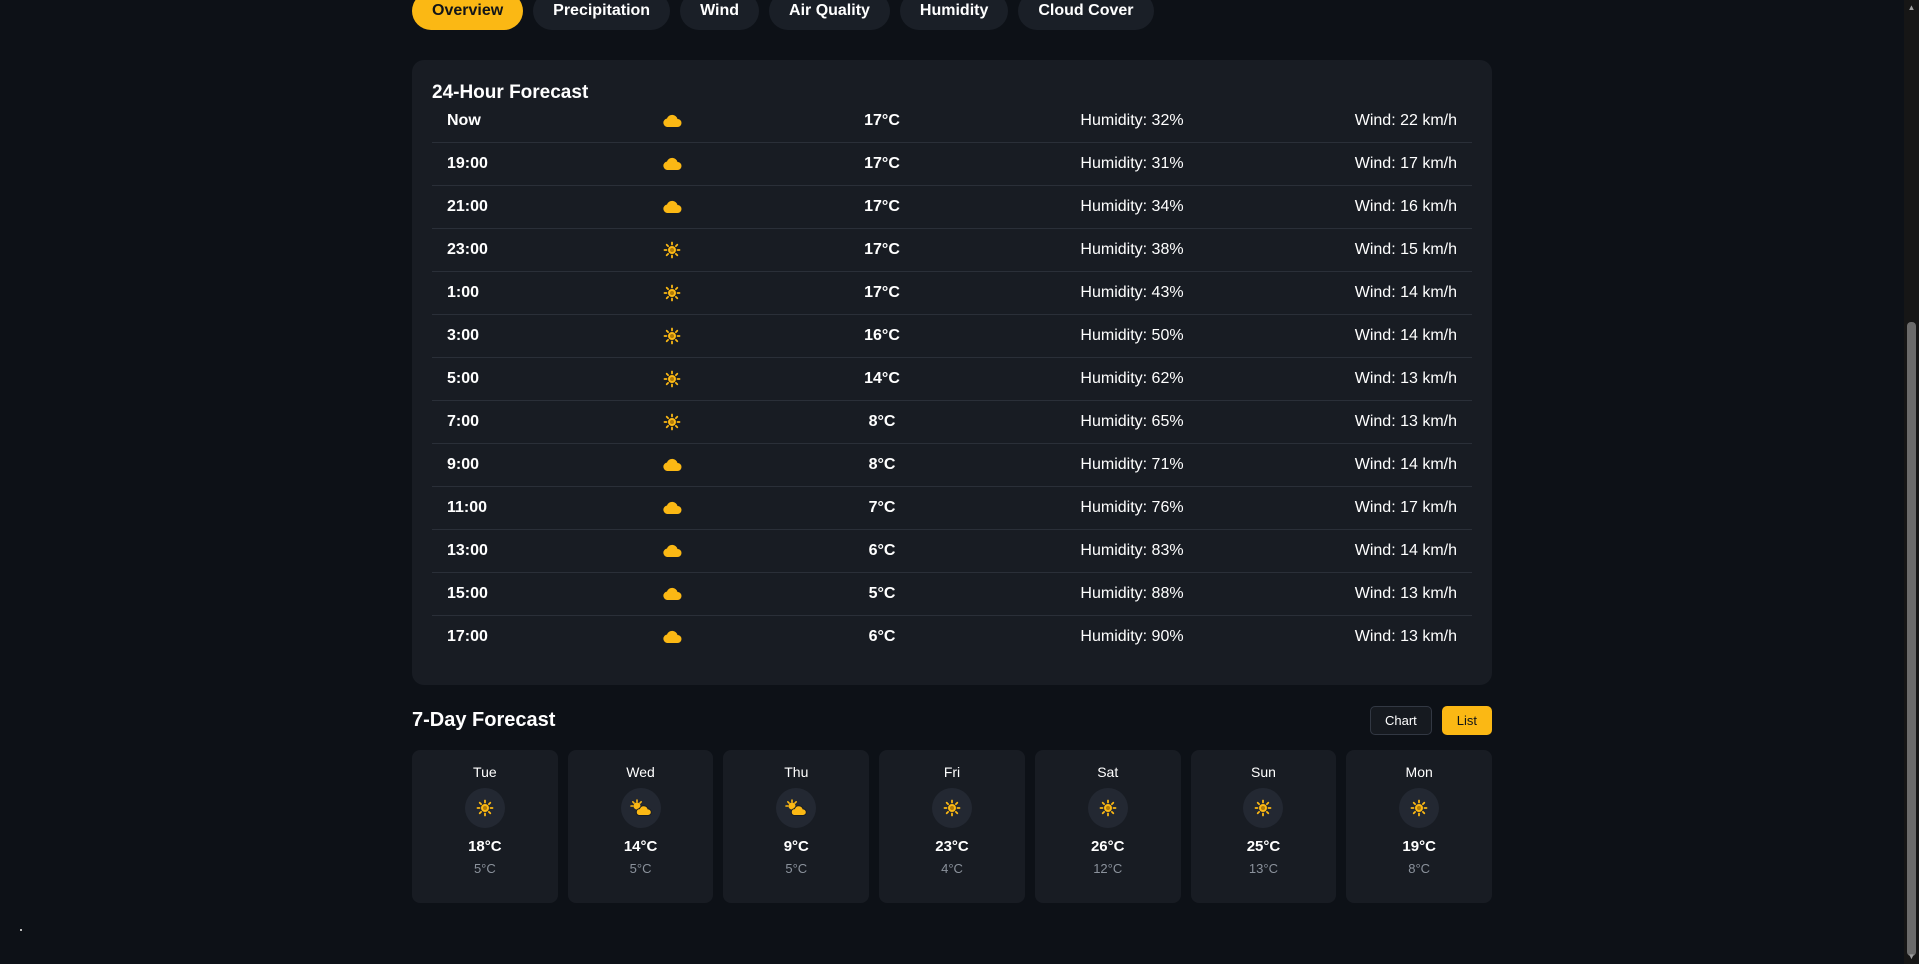 The image size is (1919, 964). I want to click on day-card-tue: Tue 18°C 5°C, so click(485, 826).